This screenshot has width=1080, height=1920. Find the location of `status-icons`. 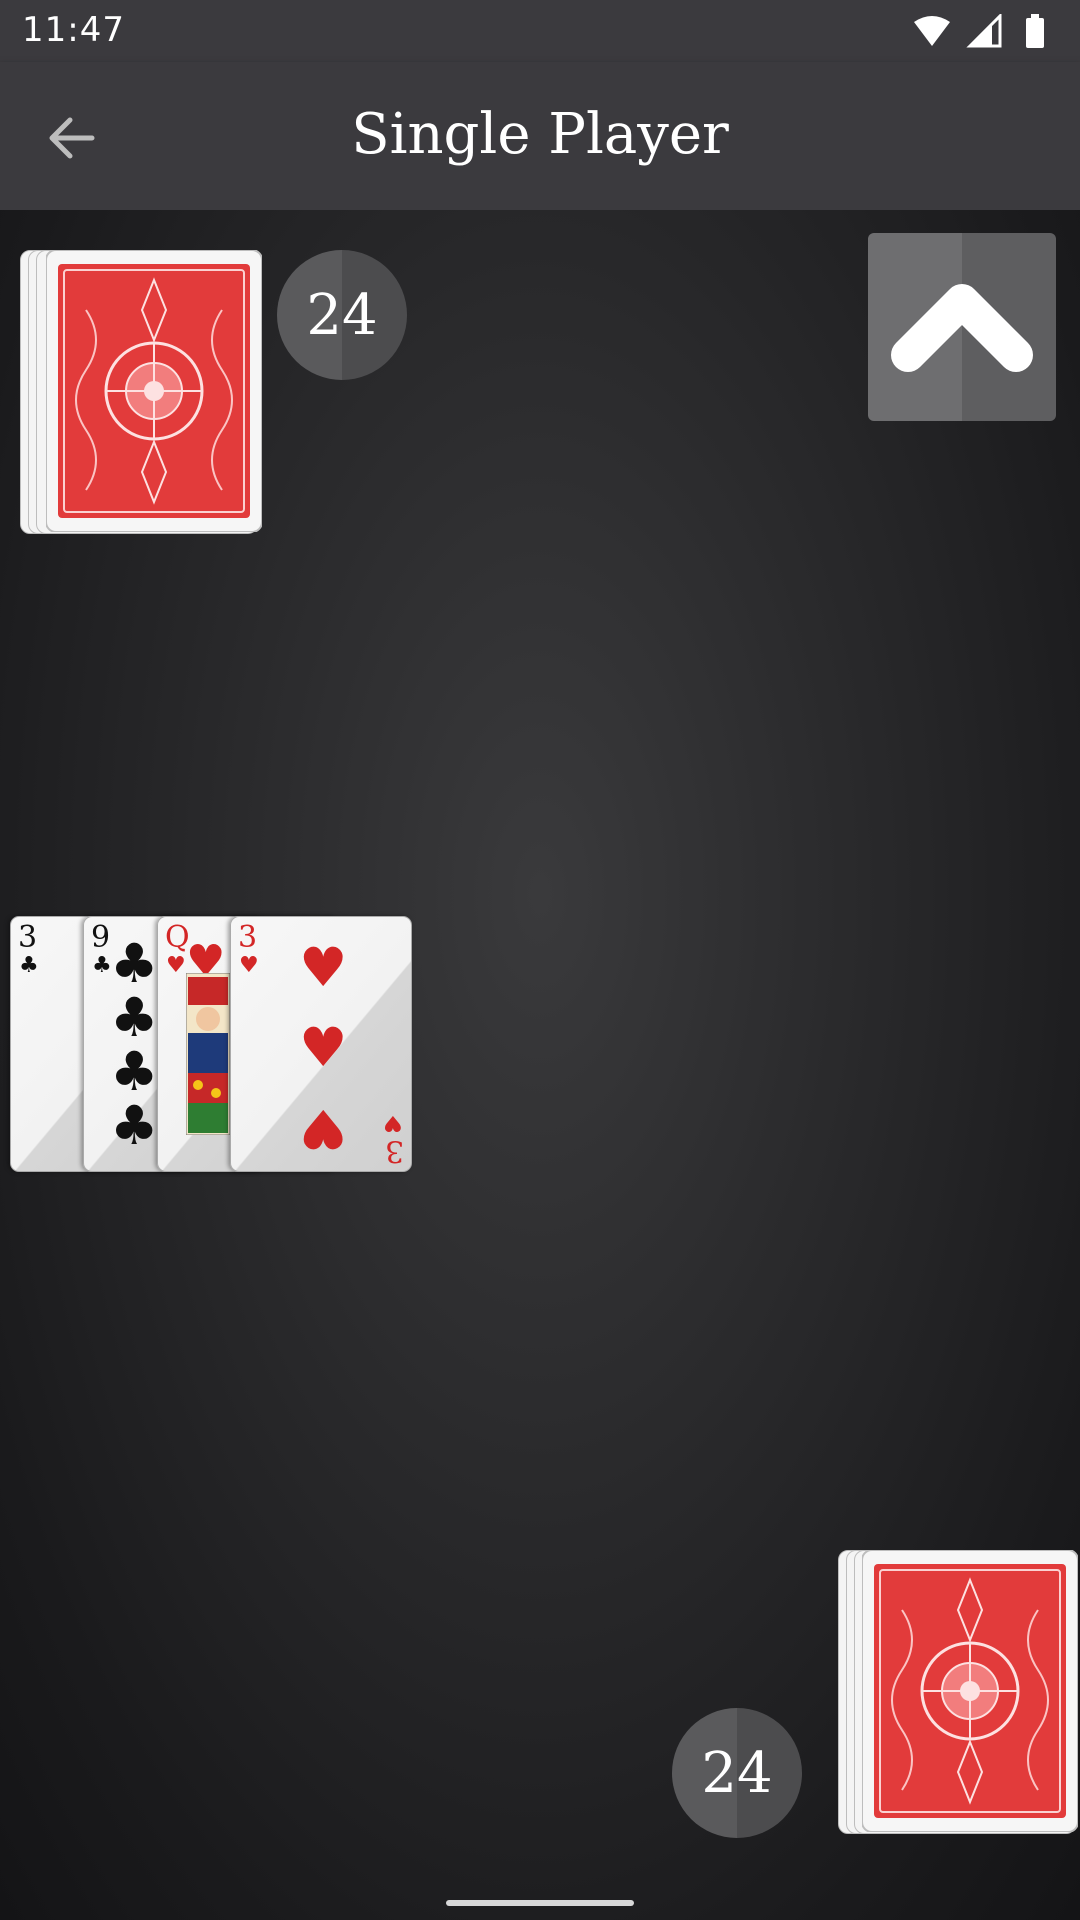

status-icons is located at coordinates (987, 31).